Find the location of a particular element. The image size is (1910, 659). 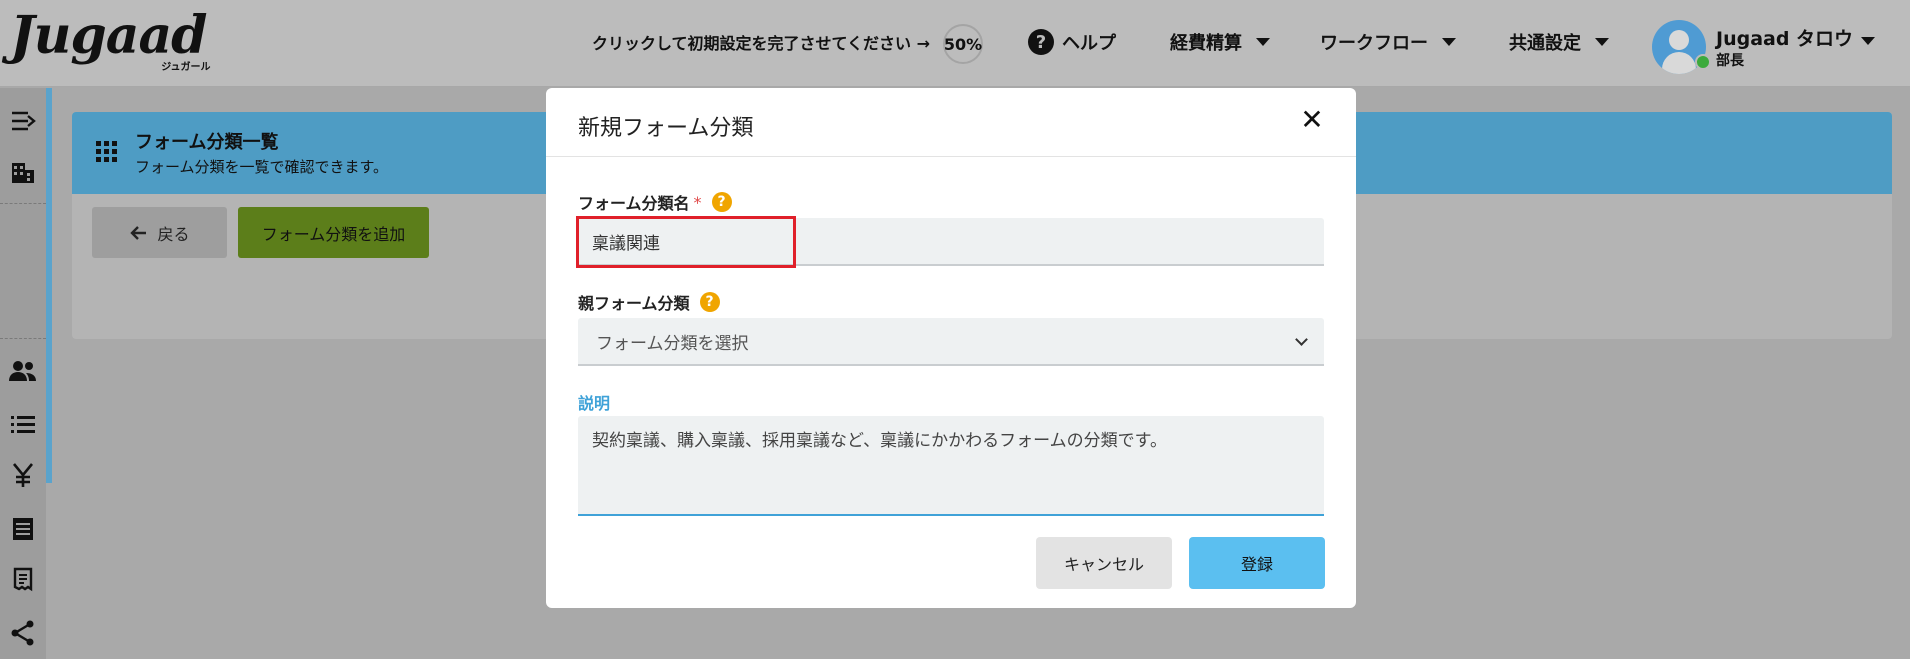

nav-workflow-menu: ワークフロー is located at coordinates (1388, 42).